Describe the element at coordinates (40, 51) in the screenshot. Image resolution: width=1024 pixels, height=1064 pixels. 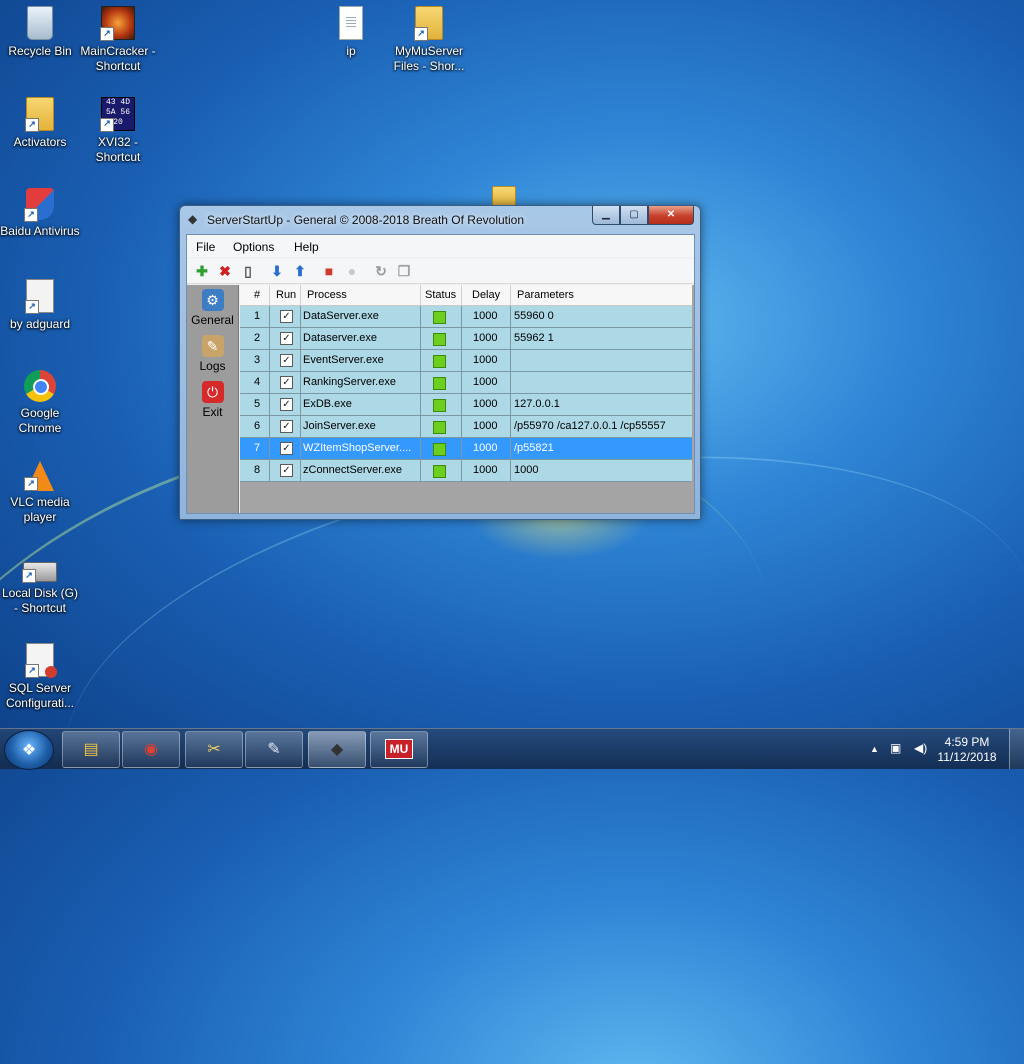
I see `desktop-icon-label: Recycle Bin` at that location.